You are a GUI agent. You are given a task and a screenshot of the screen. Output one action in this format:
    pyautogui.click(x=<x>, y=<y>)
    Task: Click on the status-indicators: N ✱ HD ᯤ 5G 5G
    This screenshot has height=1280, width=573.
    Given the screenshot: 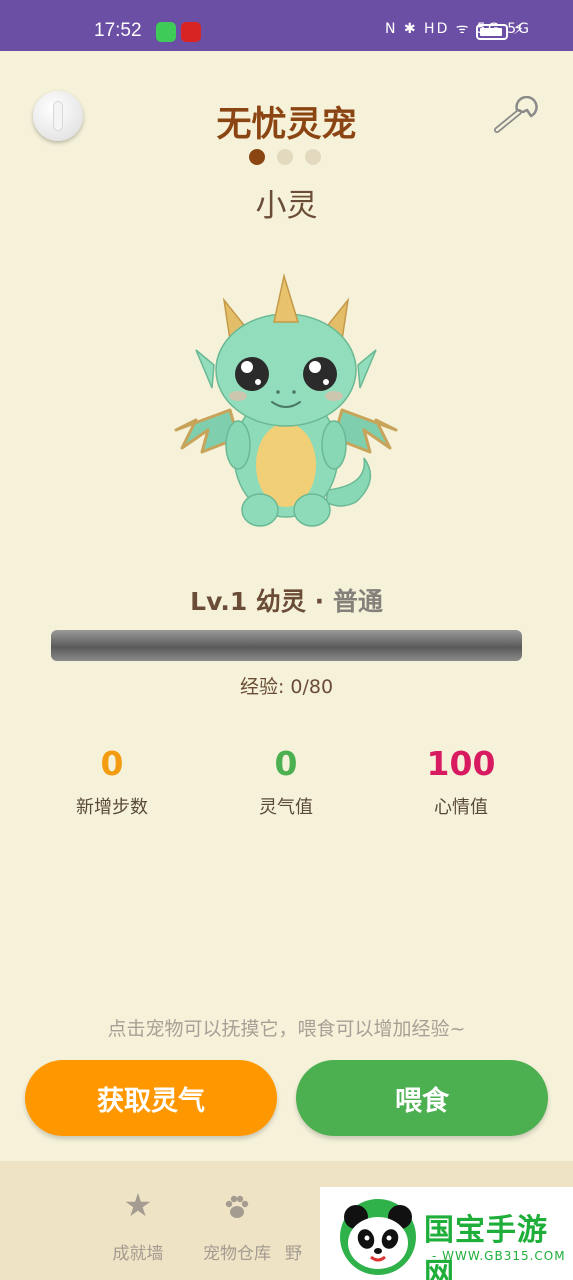 What is the action you would take?
    pyautogui.click(x=457, y=29)
    